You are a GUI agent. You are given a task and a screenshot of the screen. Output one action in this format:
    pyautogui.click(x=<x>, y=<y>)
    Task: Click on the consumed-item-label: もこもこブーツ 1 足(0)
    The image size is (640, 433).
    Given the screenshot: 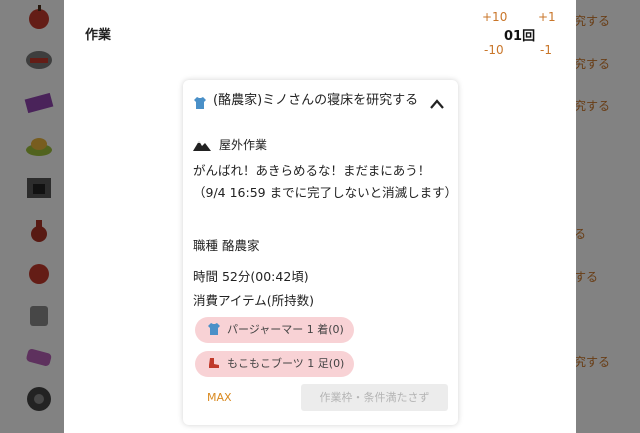 What is the action you would take?
    pyautogui.click(x=286, y=363)
    